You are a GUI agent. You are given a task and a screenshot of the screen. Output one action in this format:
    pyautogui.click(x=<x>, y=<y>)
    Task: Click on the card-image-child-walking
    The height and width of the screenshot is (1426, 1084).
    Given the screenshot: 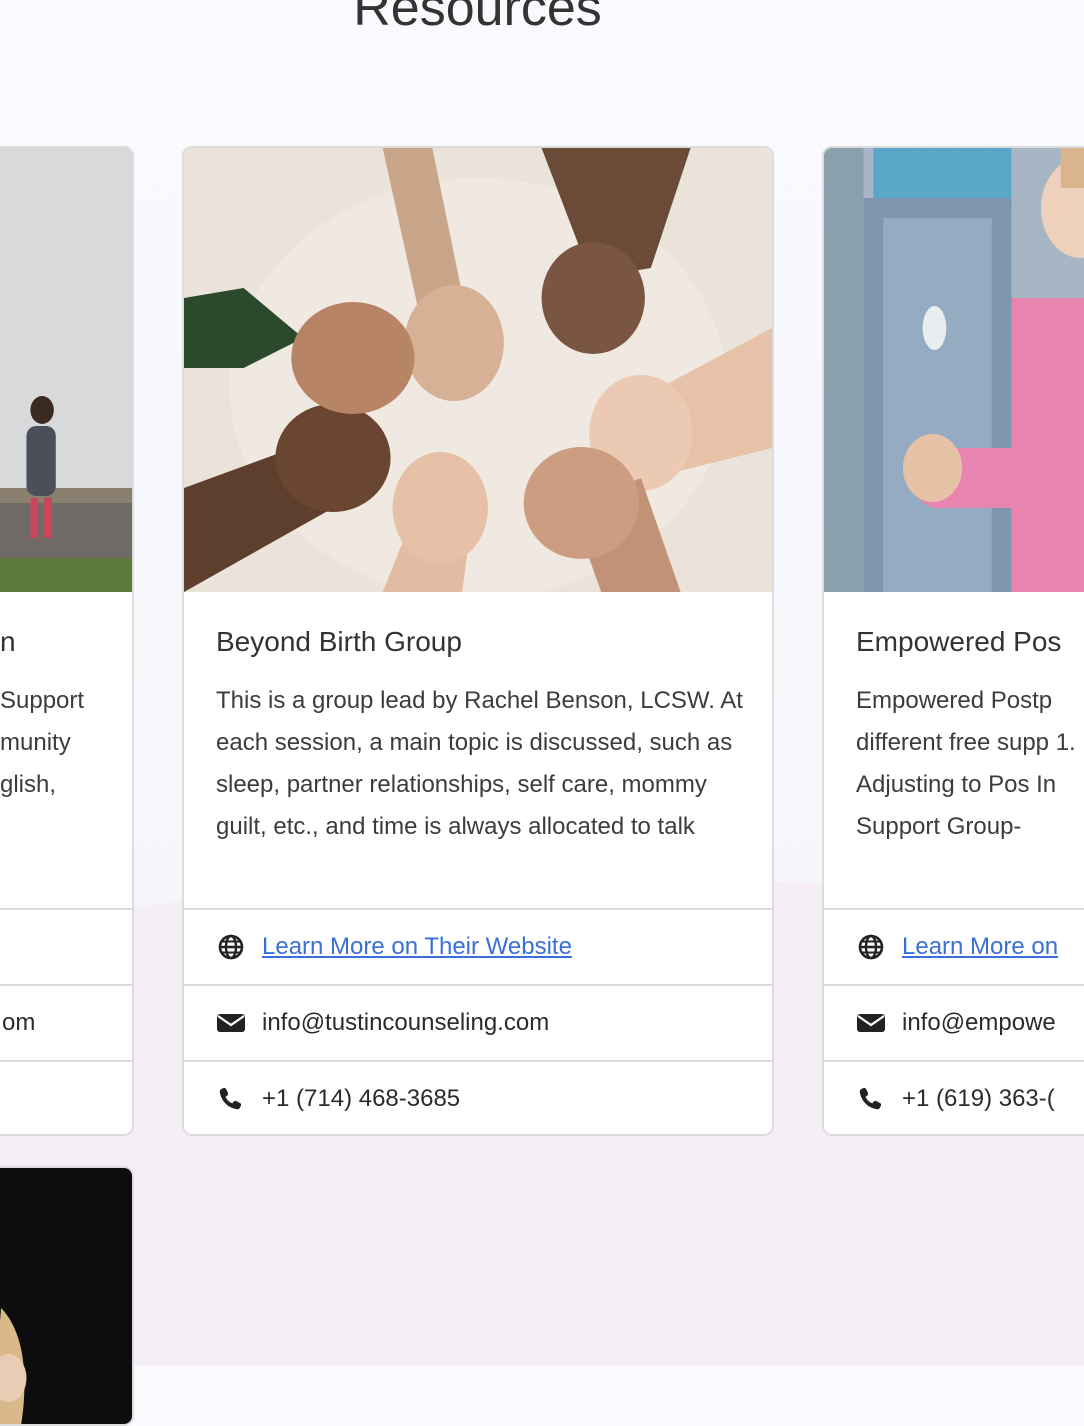 What is the action you would take?
    pyautogui.click(x=66, y=370)
    